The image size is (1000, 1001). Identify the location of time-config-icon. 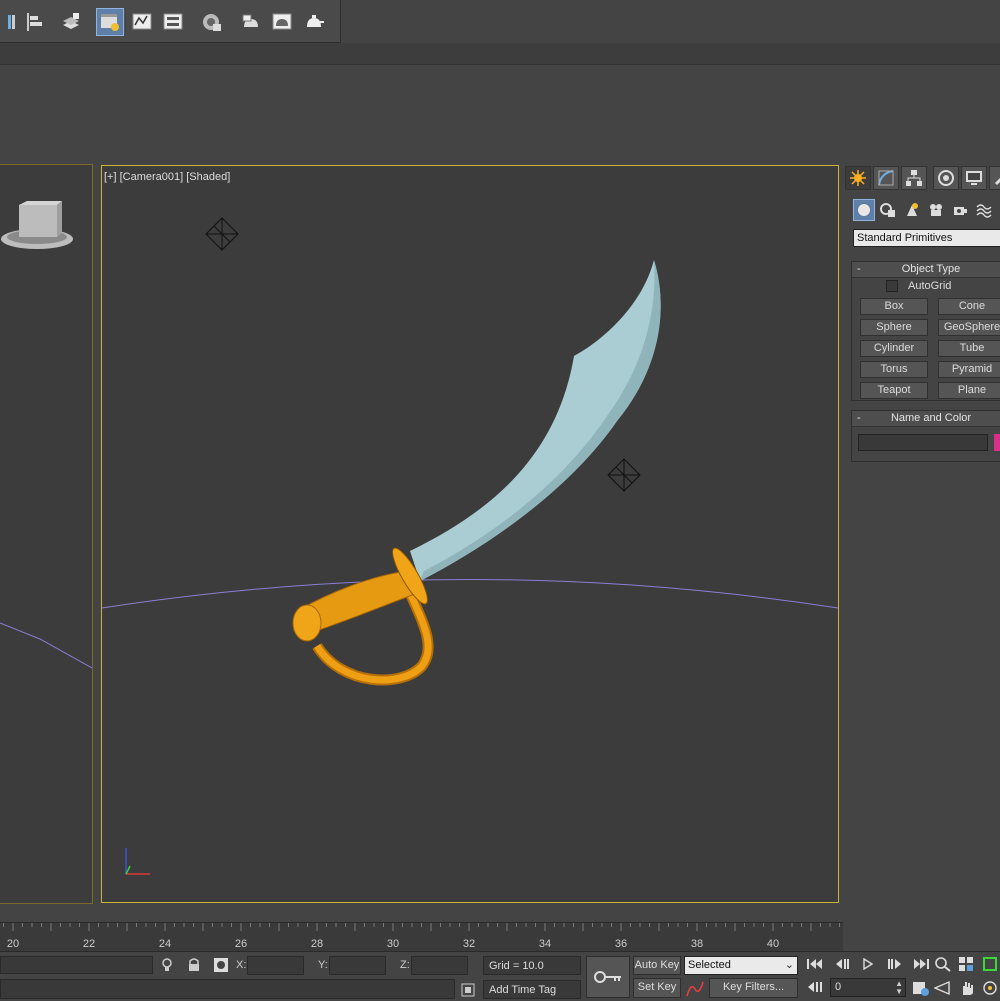
(921, 989).